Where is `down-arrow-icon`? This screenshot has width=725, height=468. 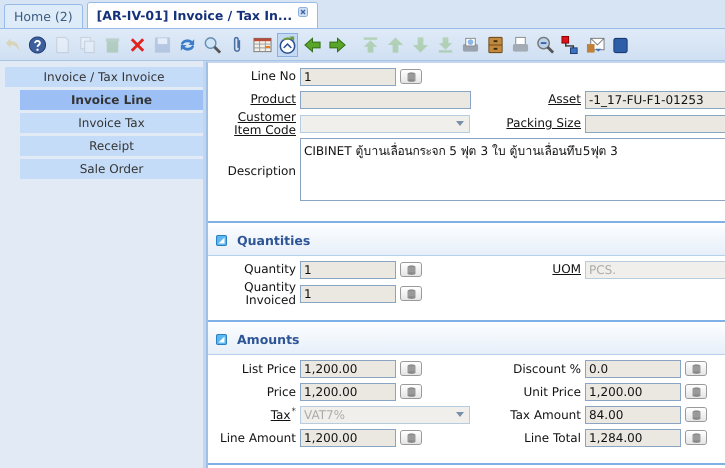
down-arrow-icon is located at coordinates (420, 44).